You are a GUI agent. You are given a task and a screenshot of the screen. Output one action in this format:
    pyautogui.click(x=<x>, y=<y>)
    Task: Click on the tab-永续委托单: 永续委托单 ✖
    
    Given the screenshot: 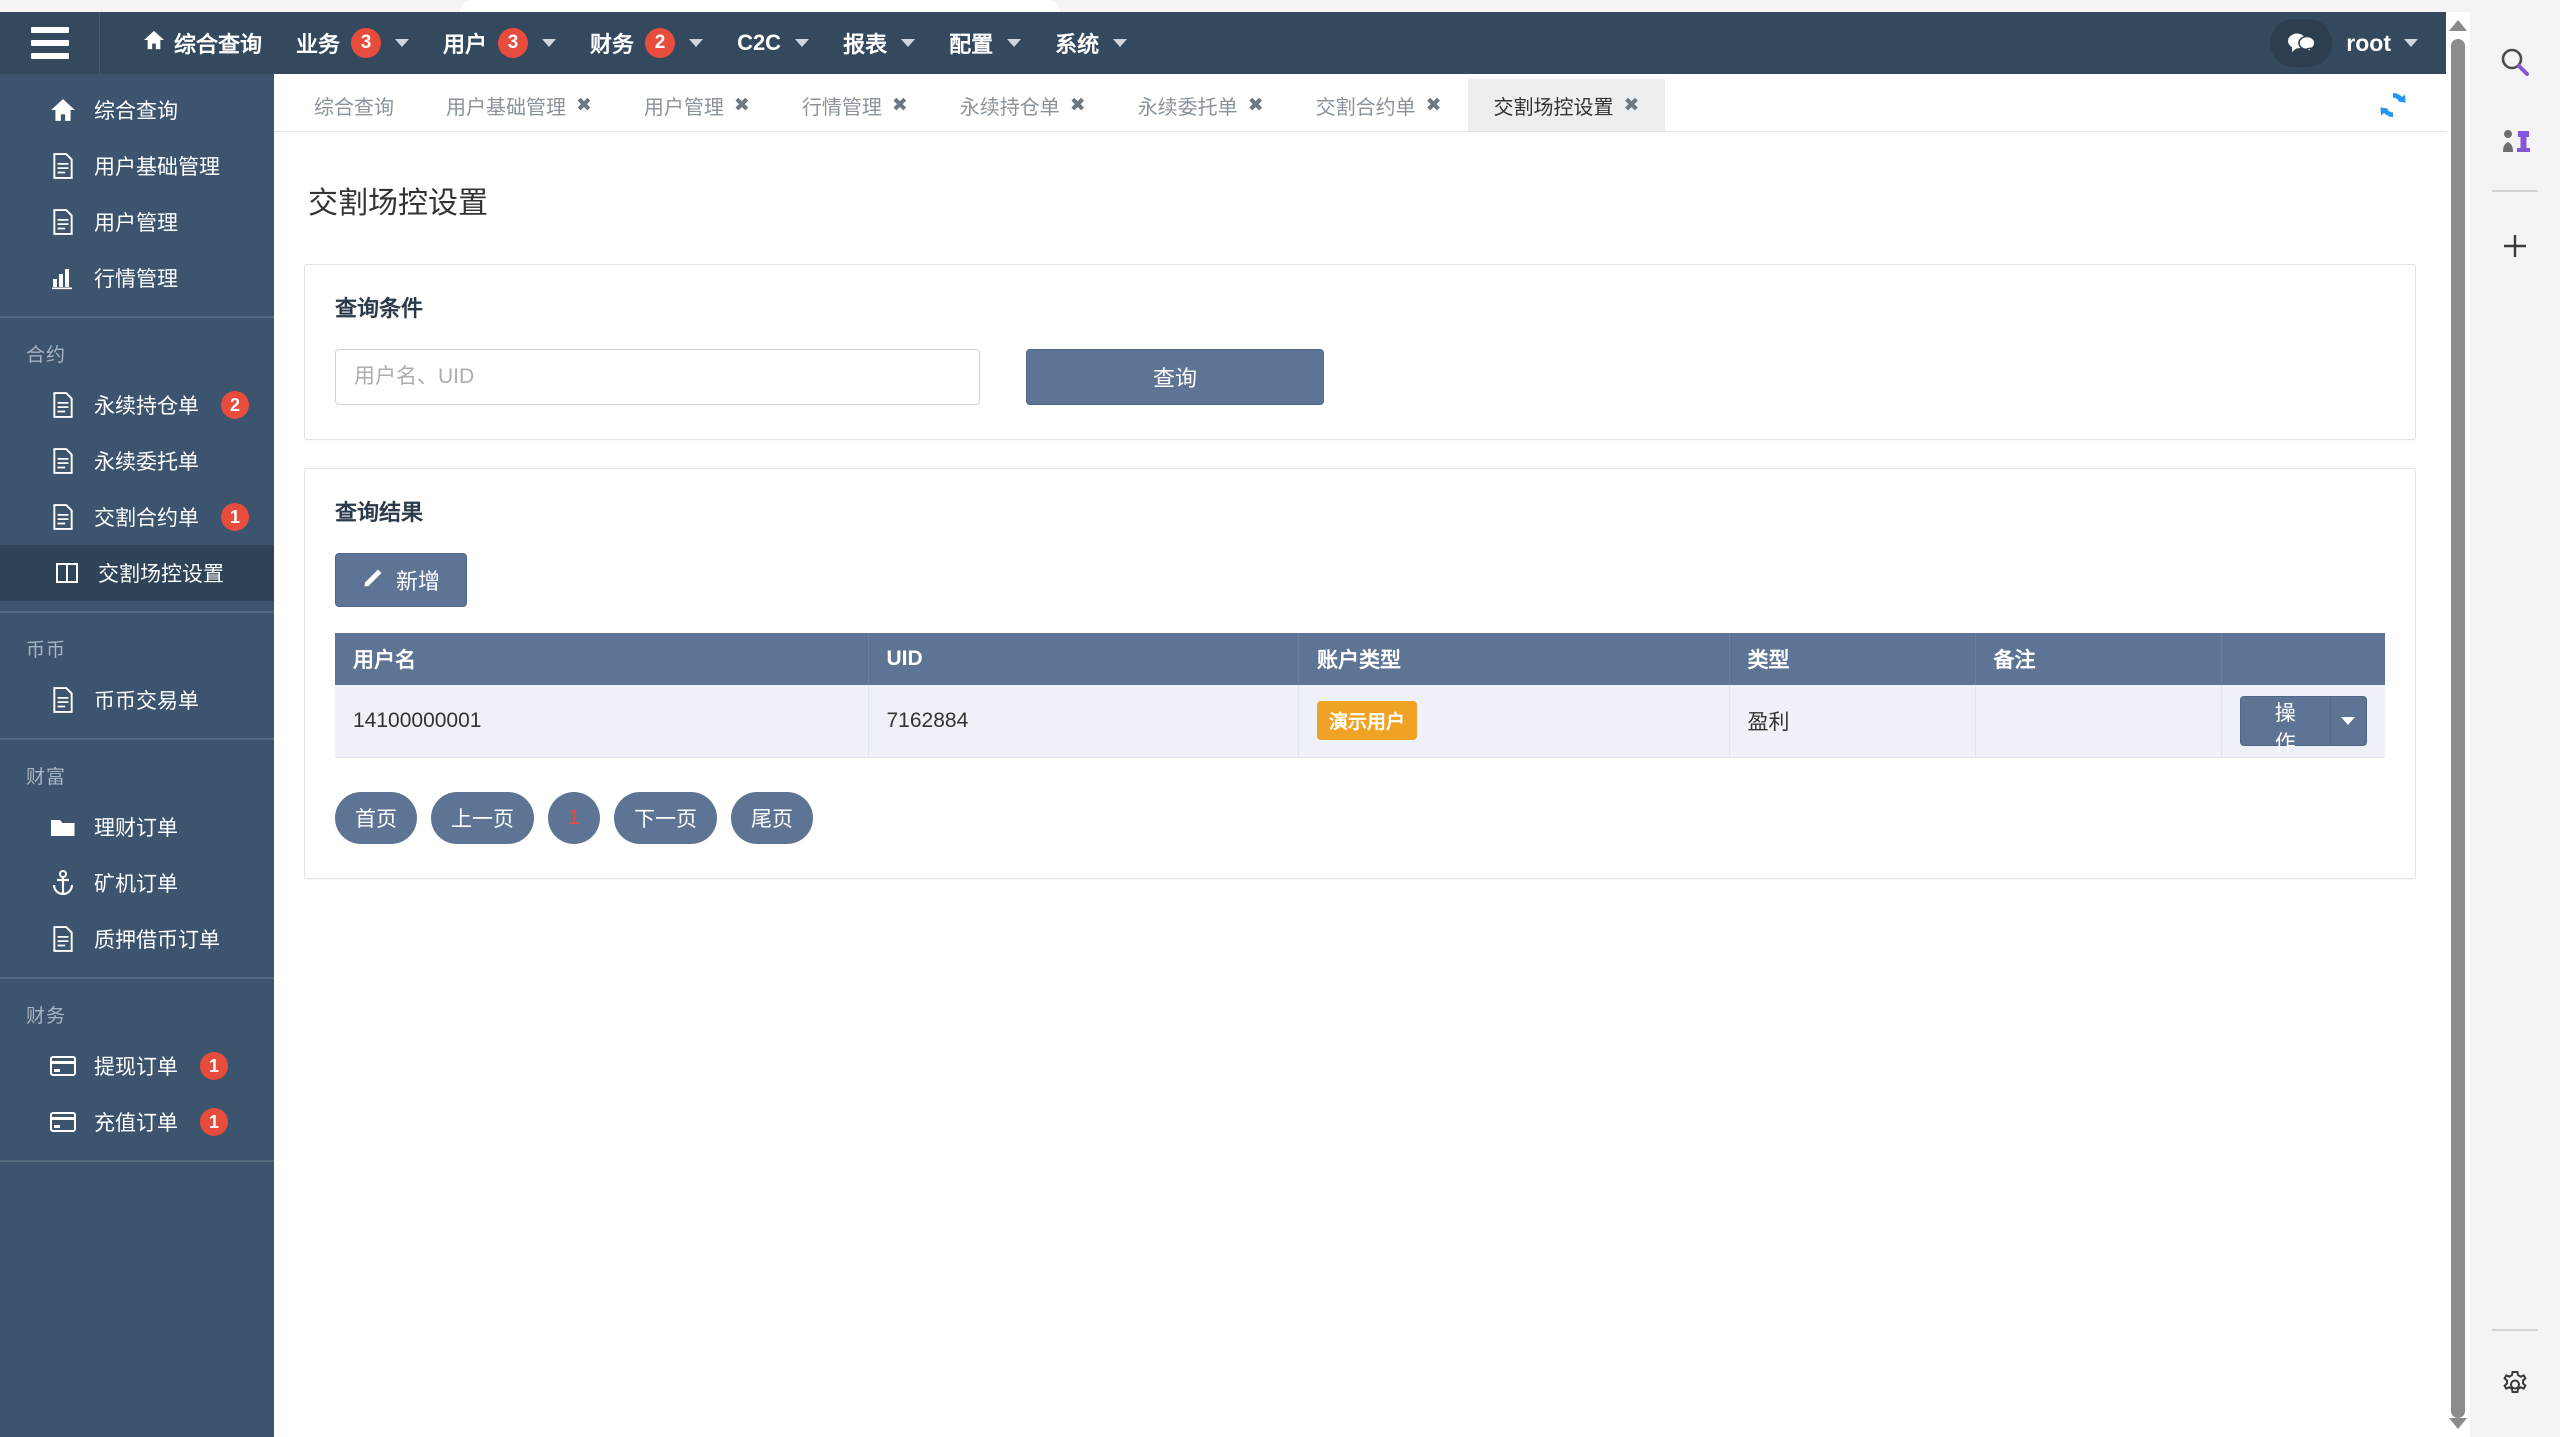 What is the action you would take?
    pyautogui.click(x=1201, y=105)
    